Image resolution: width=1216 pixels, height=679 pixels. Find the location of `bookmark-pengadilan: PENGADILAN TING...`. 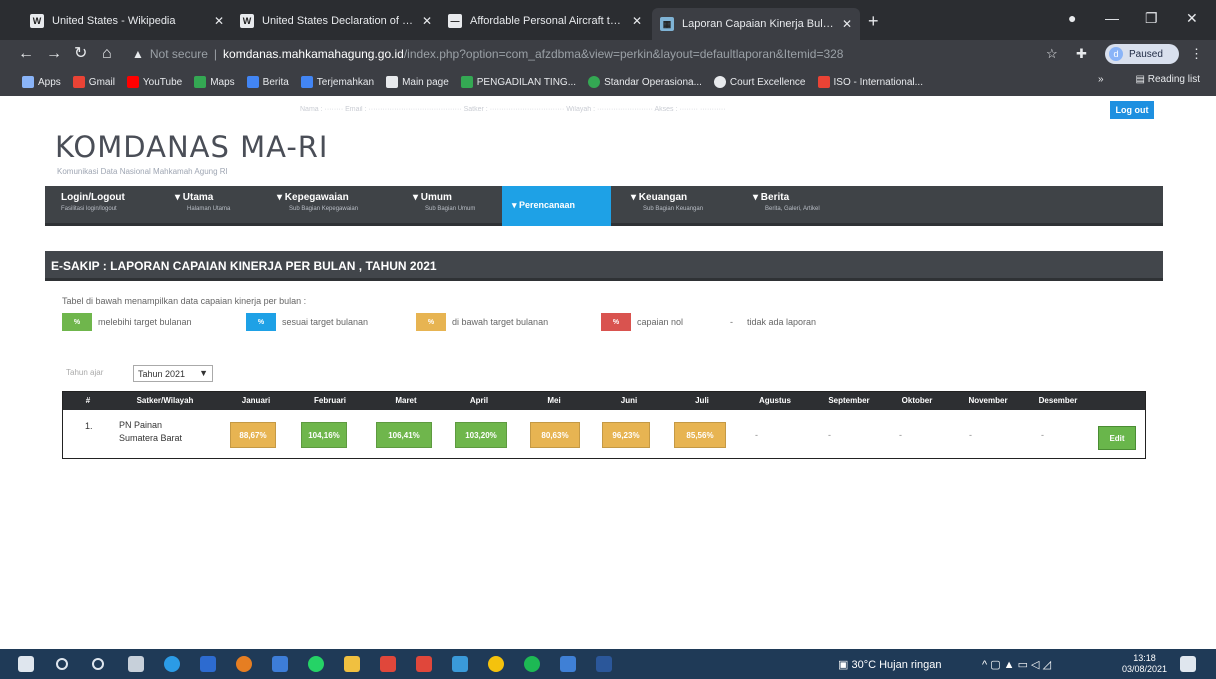

bookmark-pengadilan: PENGADILAN TING... is located at coordinates (518, 82).